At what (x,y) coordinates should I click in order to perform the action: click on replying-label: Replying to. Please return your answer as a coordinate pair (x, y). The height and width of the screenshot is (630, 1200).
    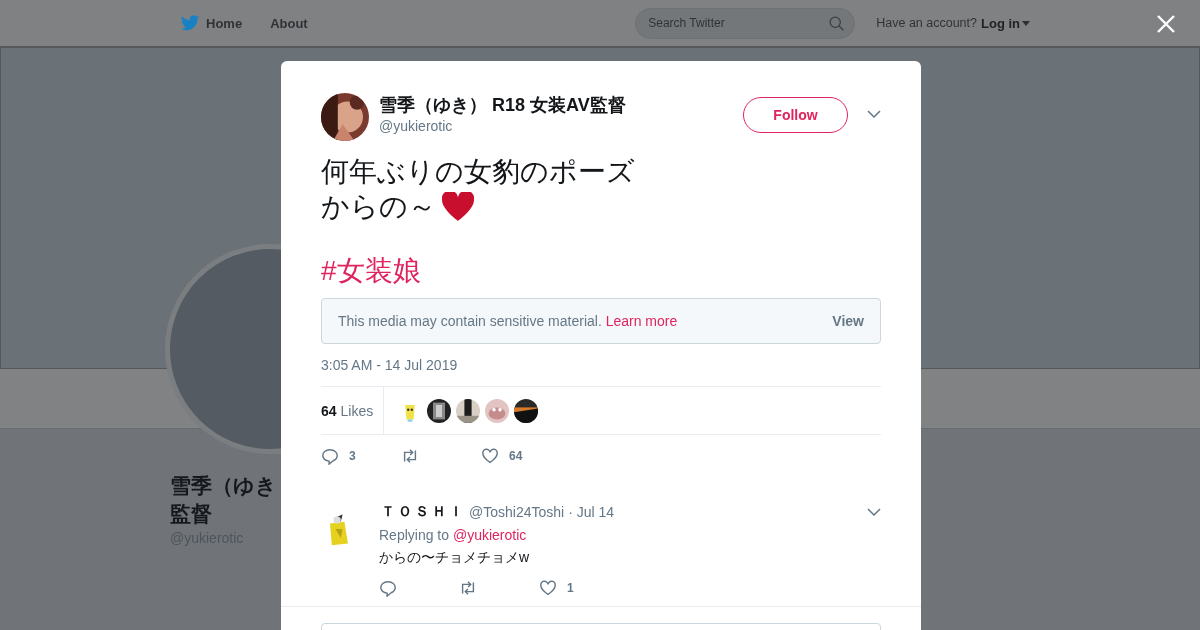
    Looking at the image, I should click on (415, 535).